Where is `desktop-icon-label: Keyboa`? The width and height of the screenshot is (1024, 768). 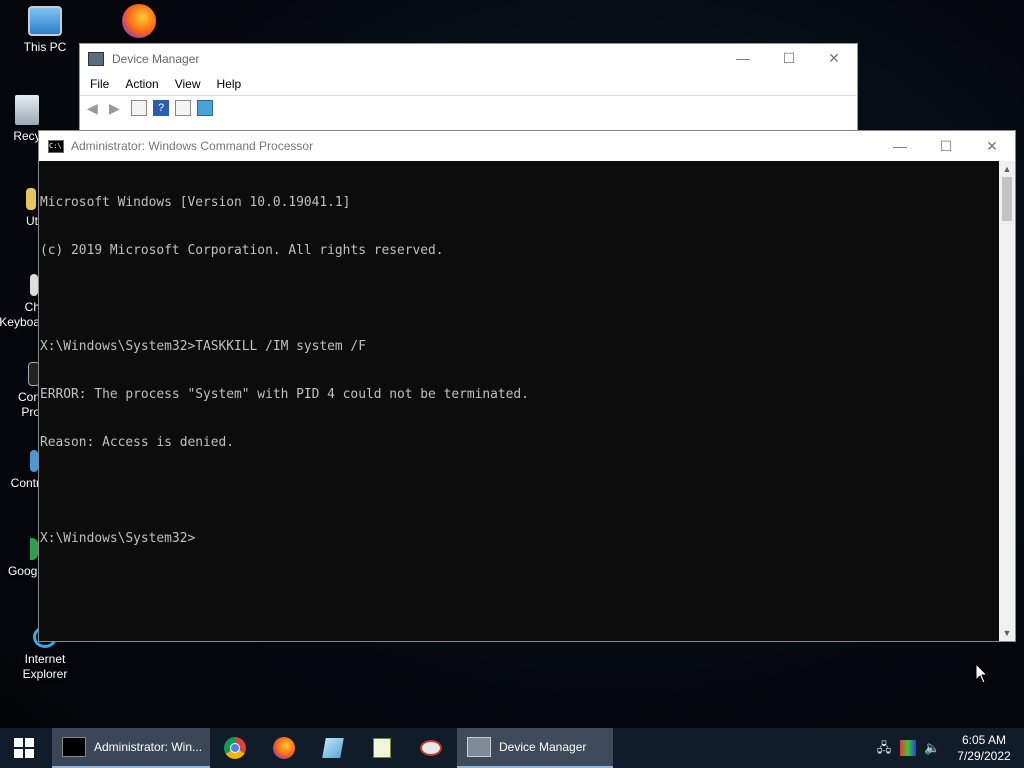 desktop-icon-label: Keyboa is located at coordinates (20, 322).